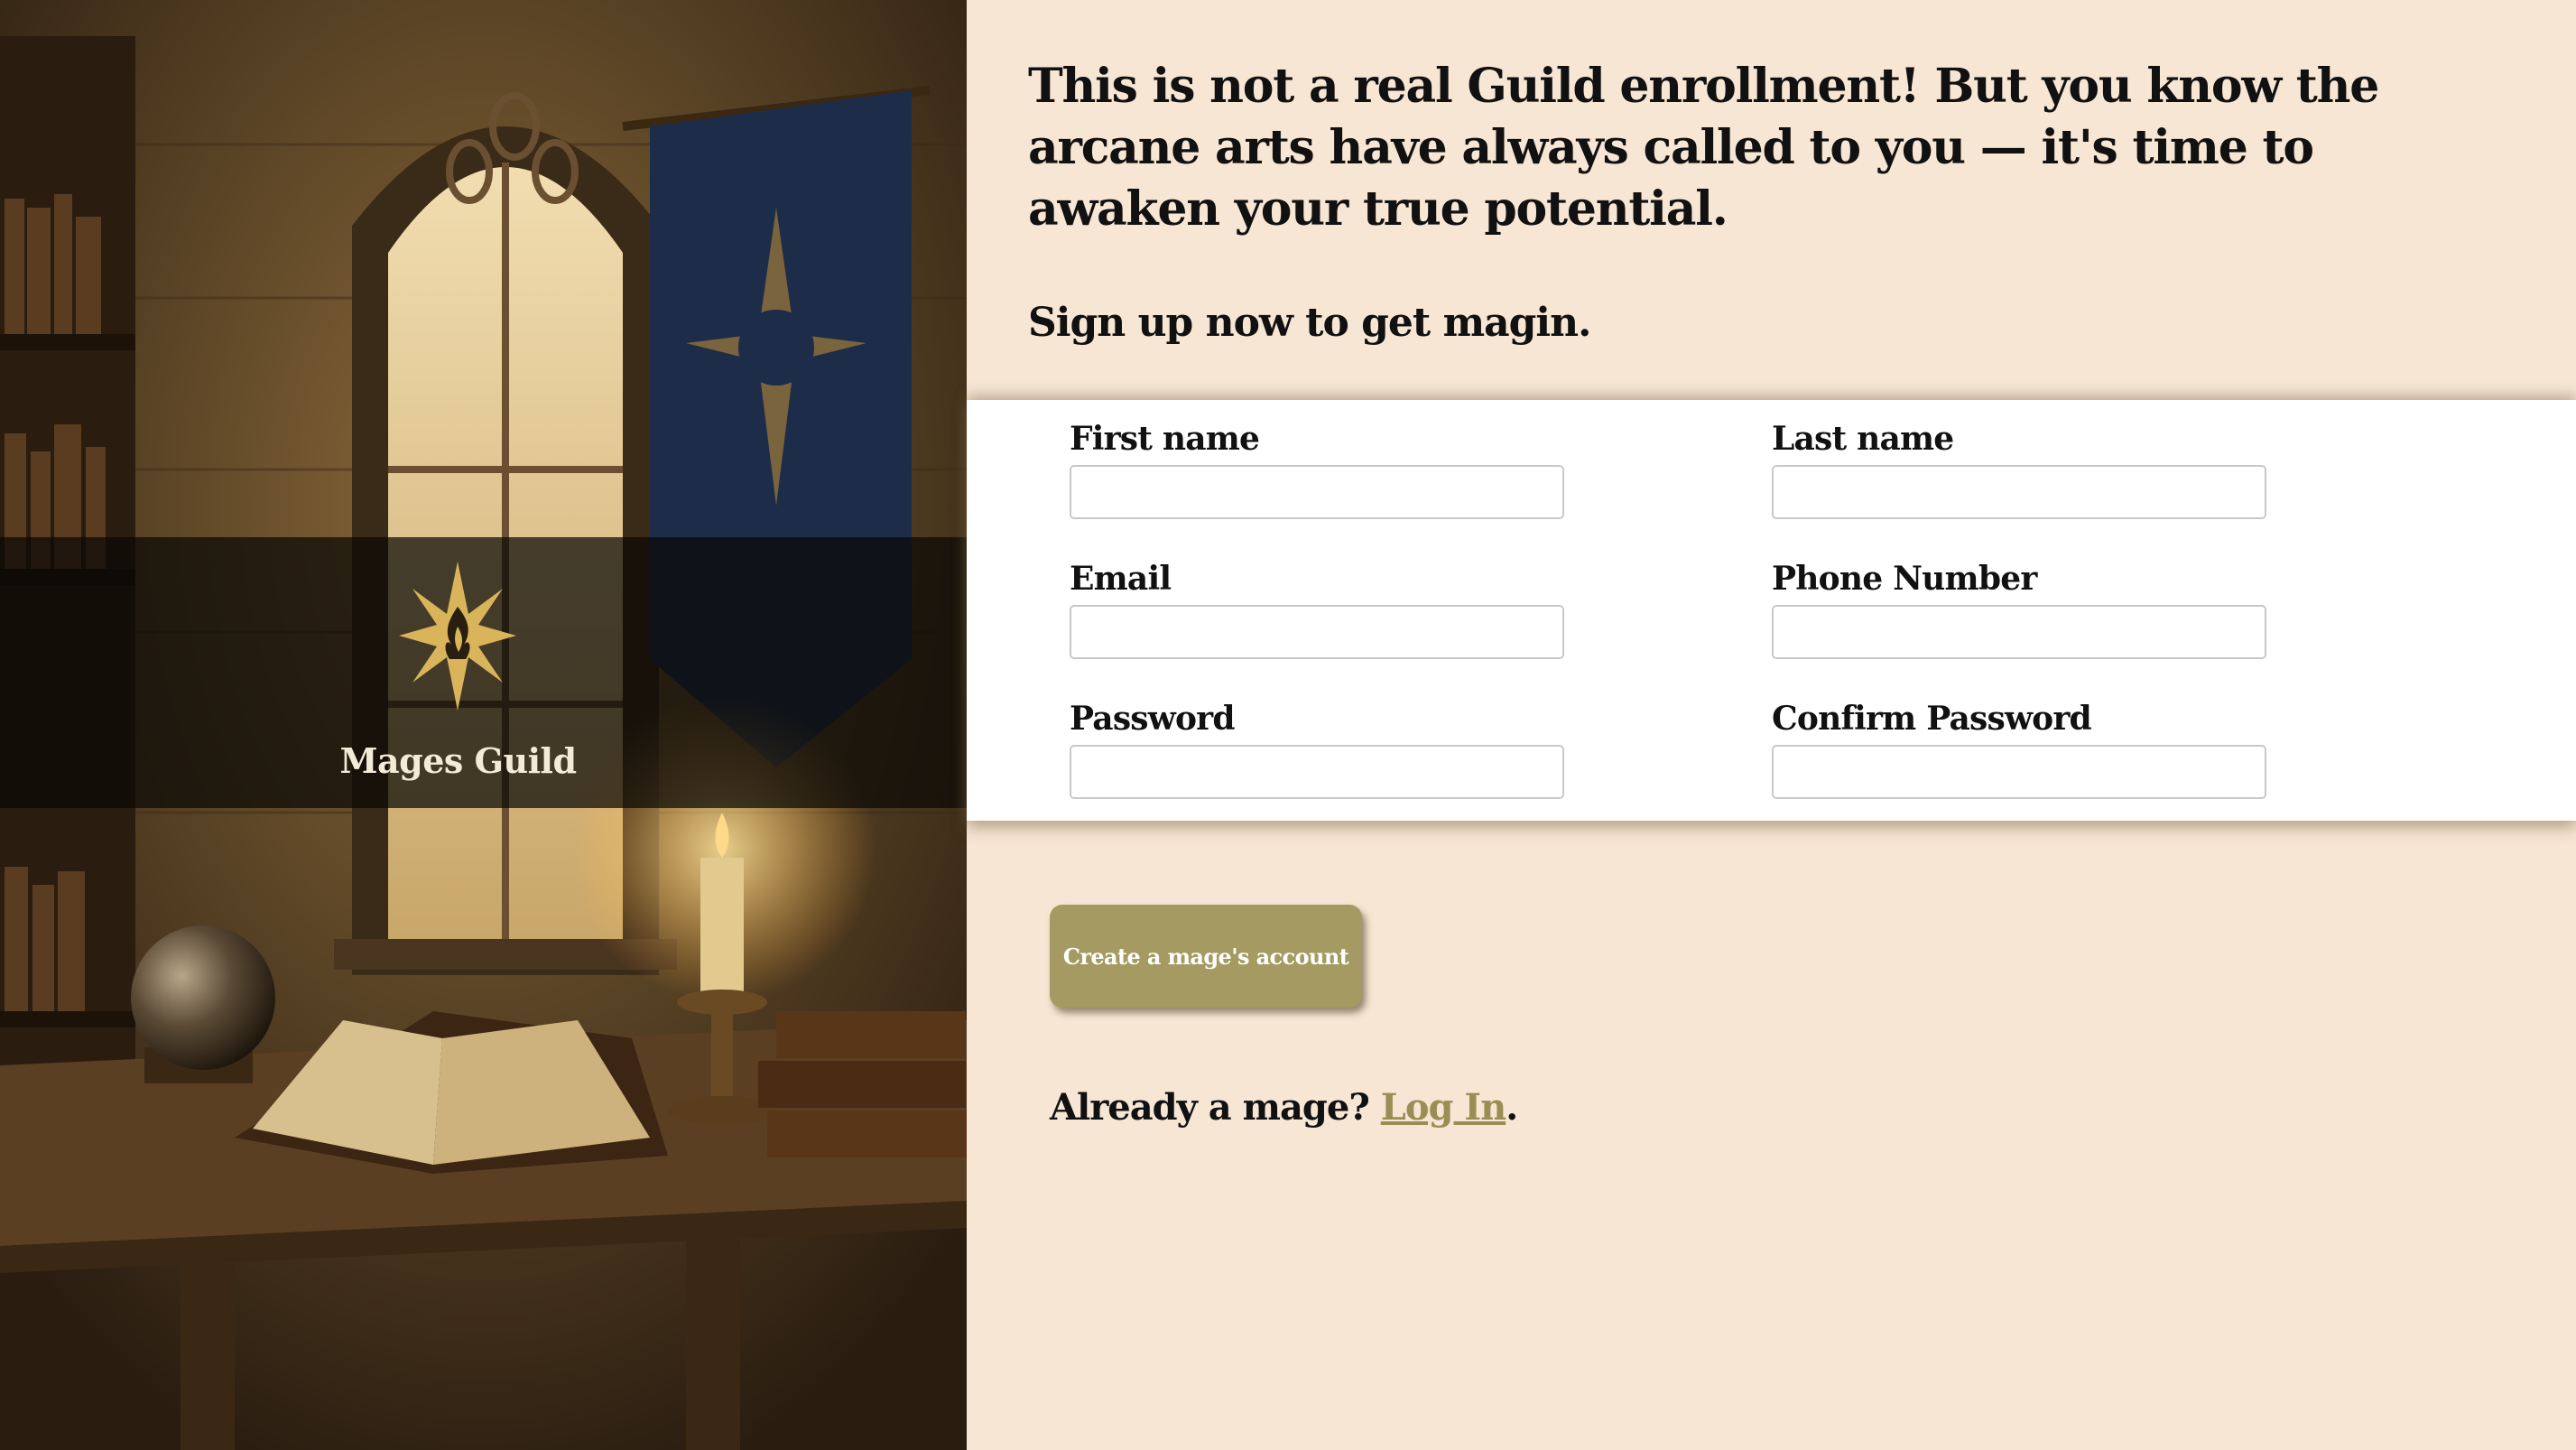 This screenshot has height=1450, width=2576. I want to click on last-name-label: Last name, so click(1863, 439).